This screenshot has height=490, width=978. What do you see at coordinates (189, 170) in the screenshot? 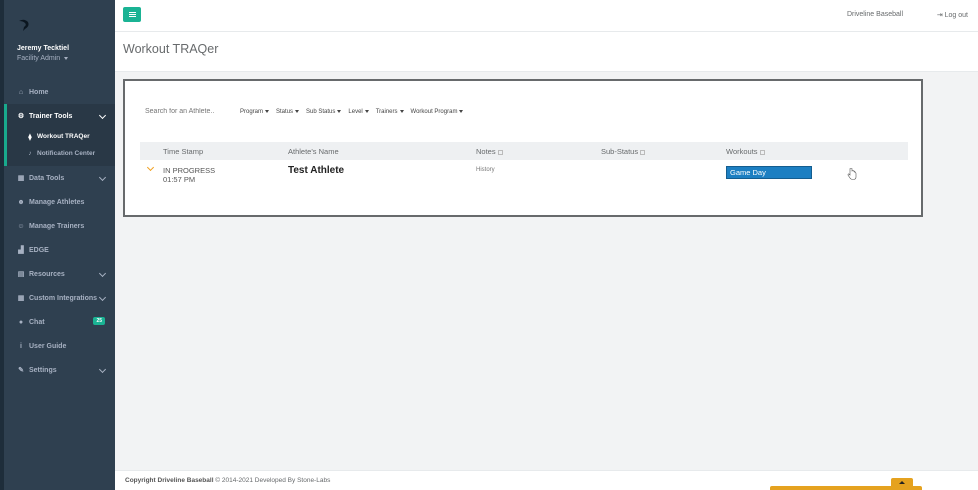
I see `row-status: IN PROGRESS` at bounding box center [189, 170].